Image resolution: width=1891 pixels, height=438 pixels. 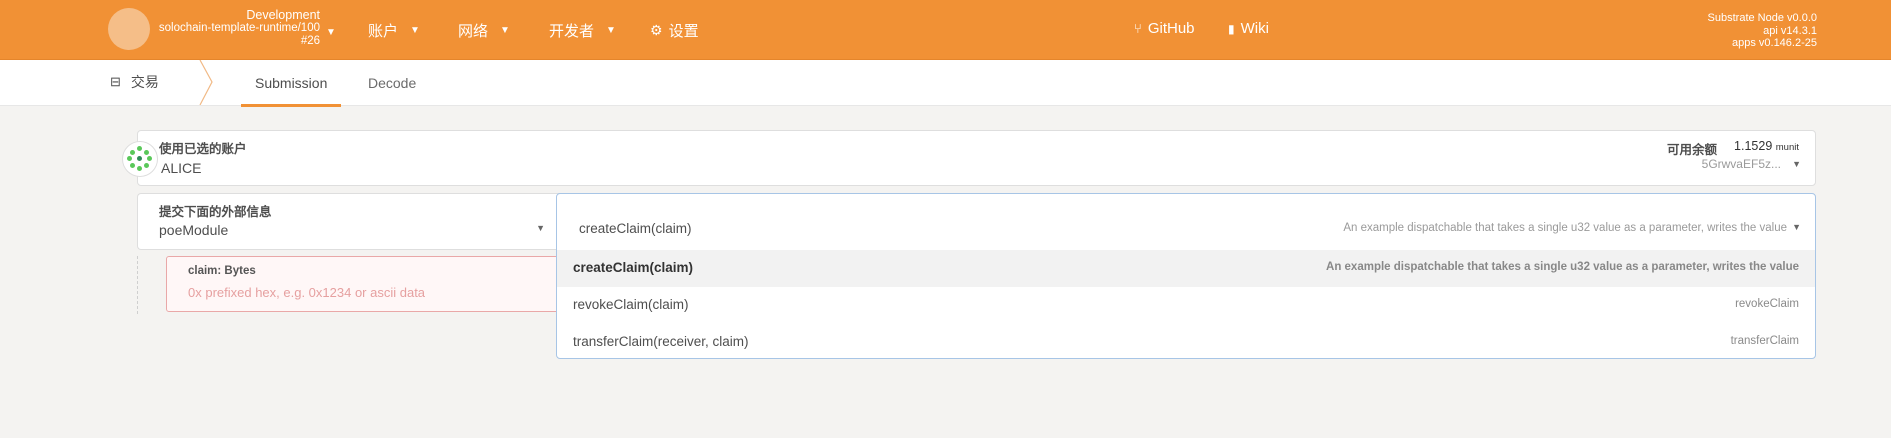 I want to click on chain-block: #26, so click(x=310, y=41).